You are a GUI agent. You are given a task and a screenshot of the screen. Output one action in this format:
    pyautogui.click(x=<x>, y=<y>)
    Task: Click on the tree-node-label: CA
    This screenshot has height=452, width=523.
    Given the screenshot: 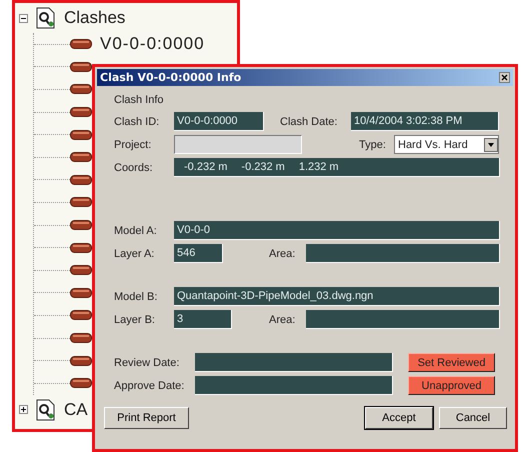 What is the action you would take?
    pyautogui.click(x=76, y=410)
    